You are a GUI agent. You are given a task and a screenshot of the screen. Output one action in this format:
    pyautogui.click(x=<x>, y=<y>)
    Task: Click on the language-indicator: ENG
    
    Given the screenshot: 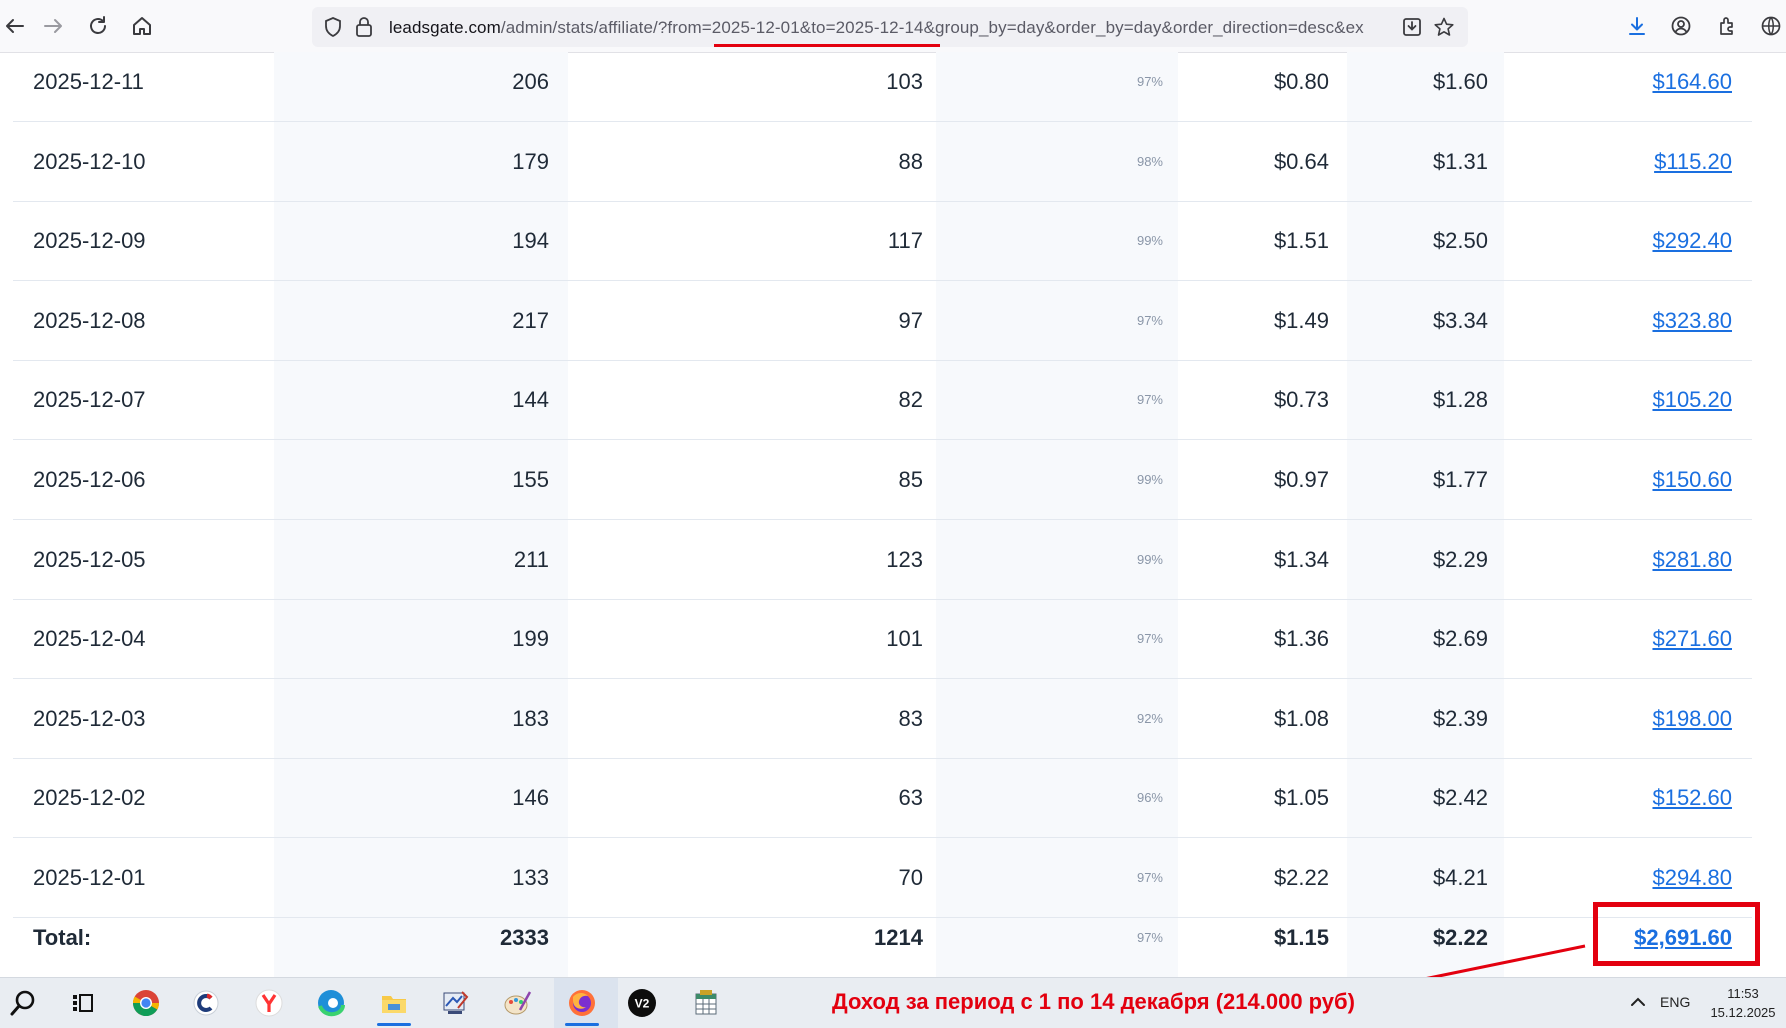 What is the action you would take?
    pyautogui.click(x=1675, y=1002)
    